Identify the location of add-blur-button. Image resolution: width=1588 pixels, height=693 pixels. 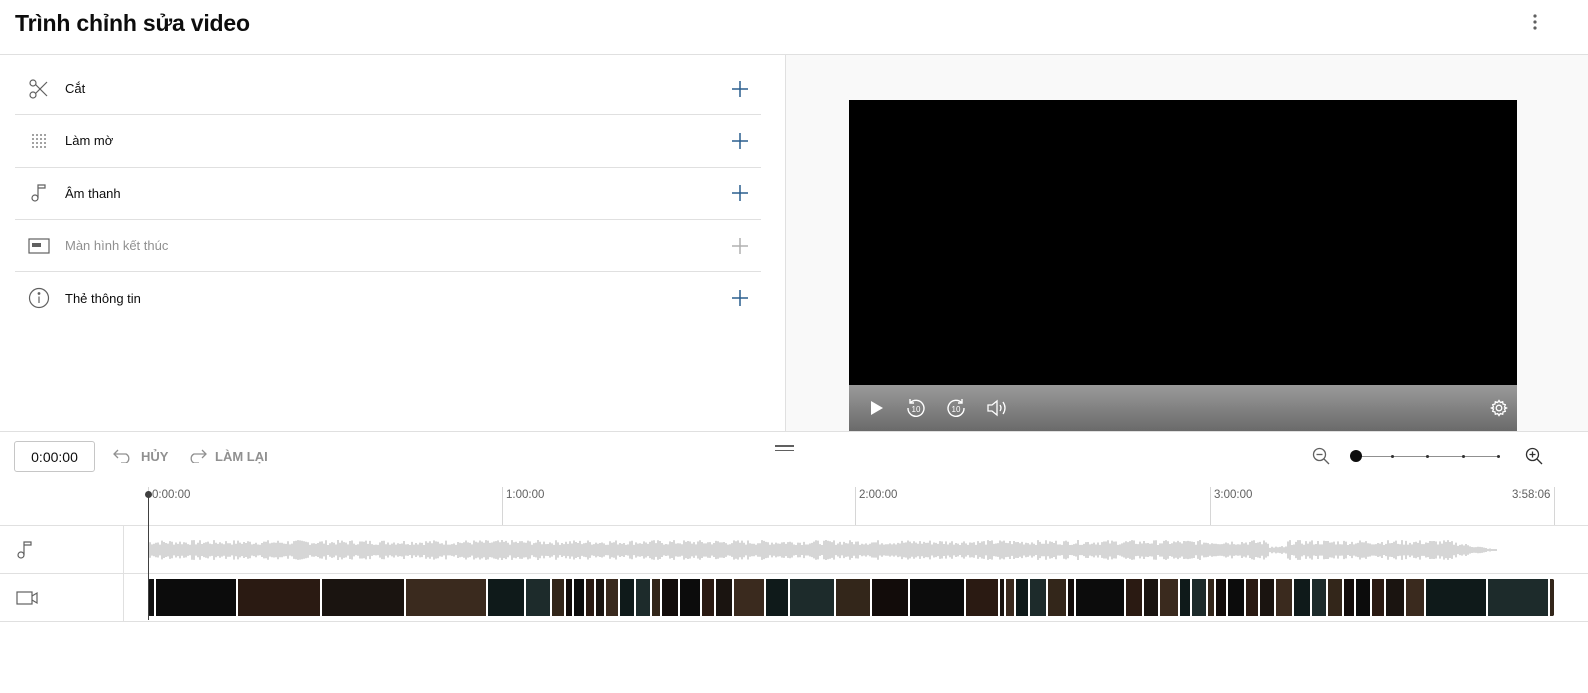
(740, 141).